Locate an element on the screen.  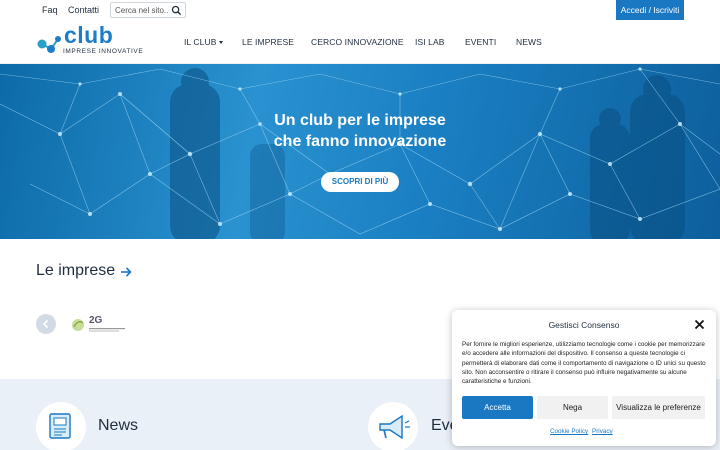
close-icon is located at coordinates (699, 324).